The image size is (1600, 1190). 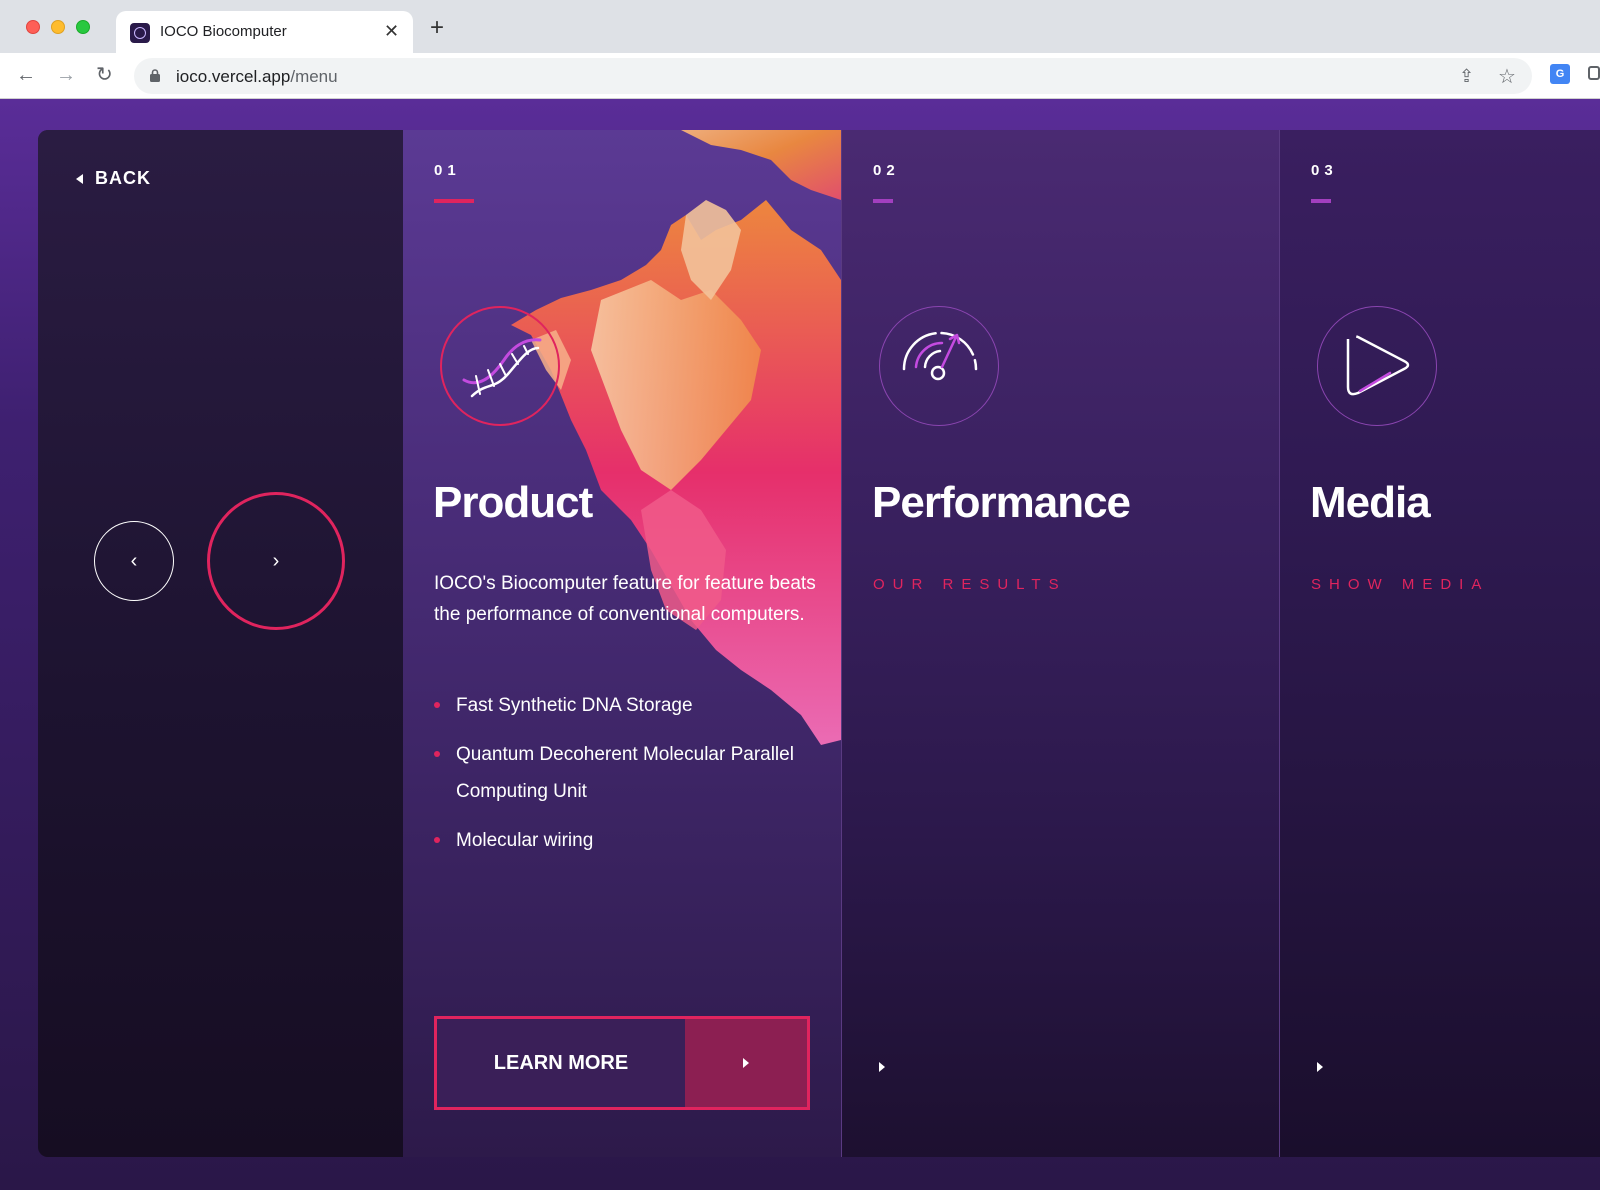 I want to click on panel-title: Product, so click(x=513, y=502).